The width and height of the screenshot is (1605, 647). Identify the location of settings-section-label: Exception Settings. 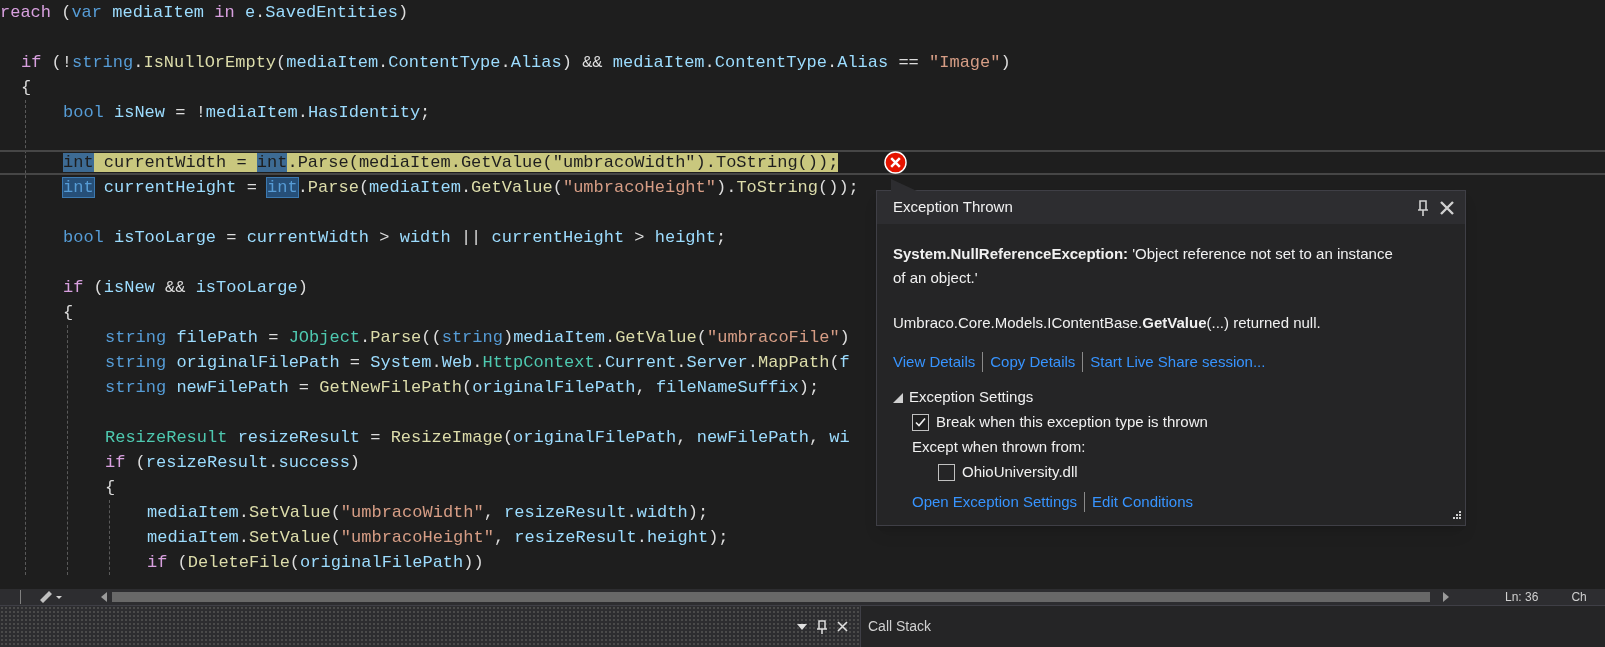
(971, 397).